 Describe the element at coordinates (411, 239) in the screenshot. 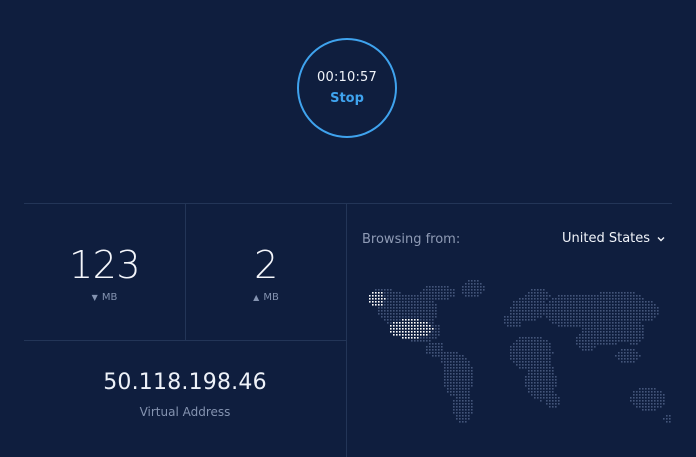

I see `browsing-from-label: Browsing from:` at that location.